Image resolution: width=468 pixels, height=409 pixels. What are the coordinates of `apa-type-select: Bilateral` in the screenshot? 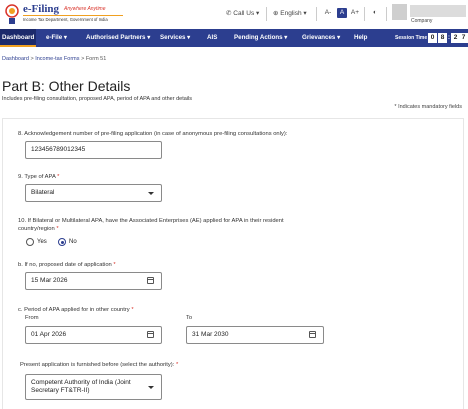 It's located at (93, 193).